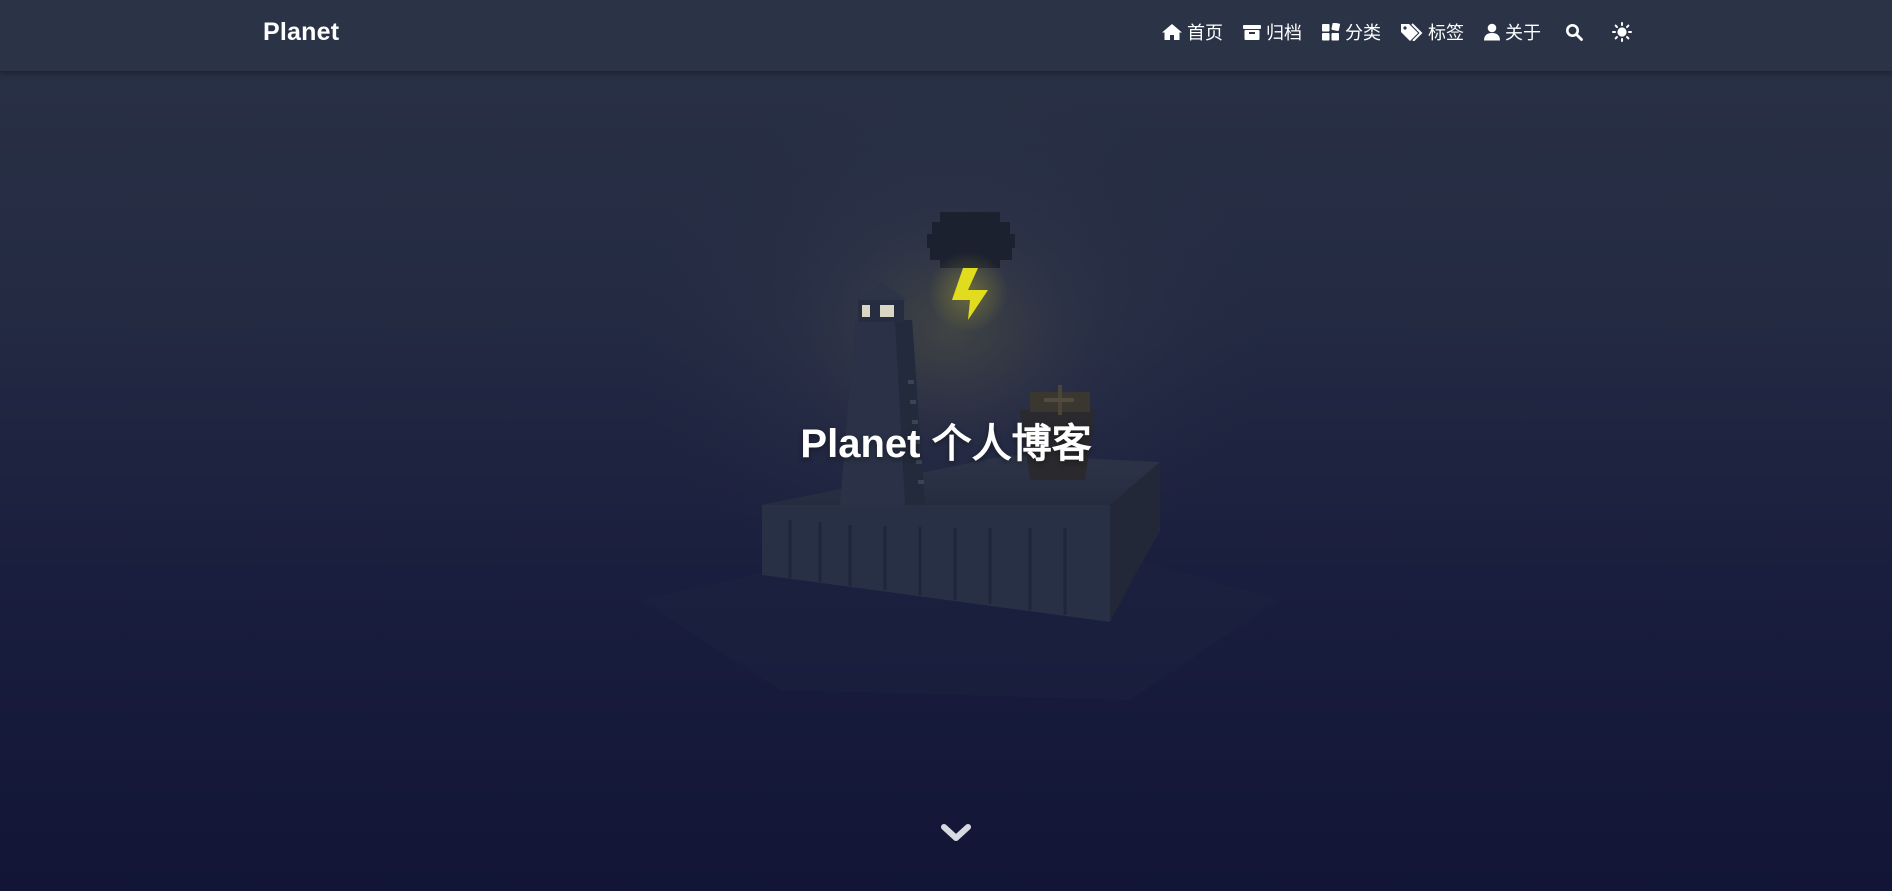  Describe the element at coordinates (1363, 33) in the screenshot. I see `nav-item-category-label: 分类` at that location.